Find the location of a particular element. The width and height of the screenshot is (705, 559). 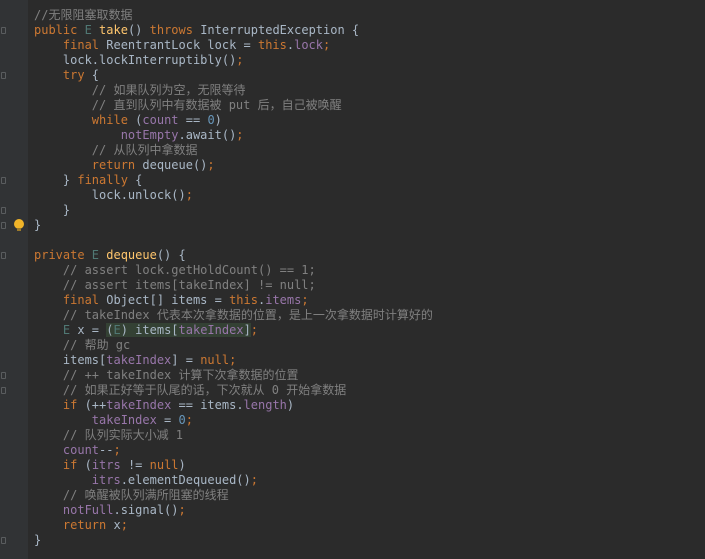

code-line: E x = (E) items[takeIndex]; is located at coordinates (233, 330).